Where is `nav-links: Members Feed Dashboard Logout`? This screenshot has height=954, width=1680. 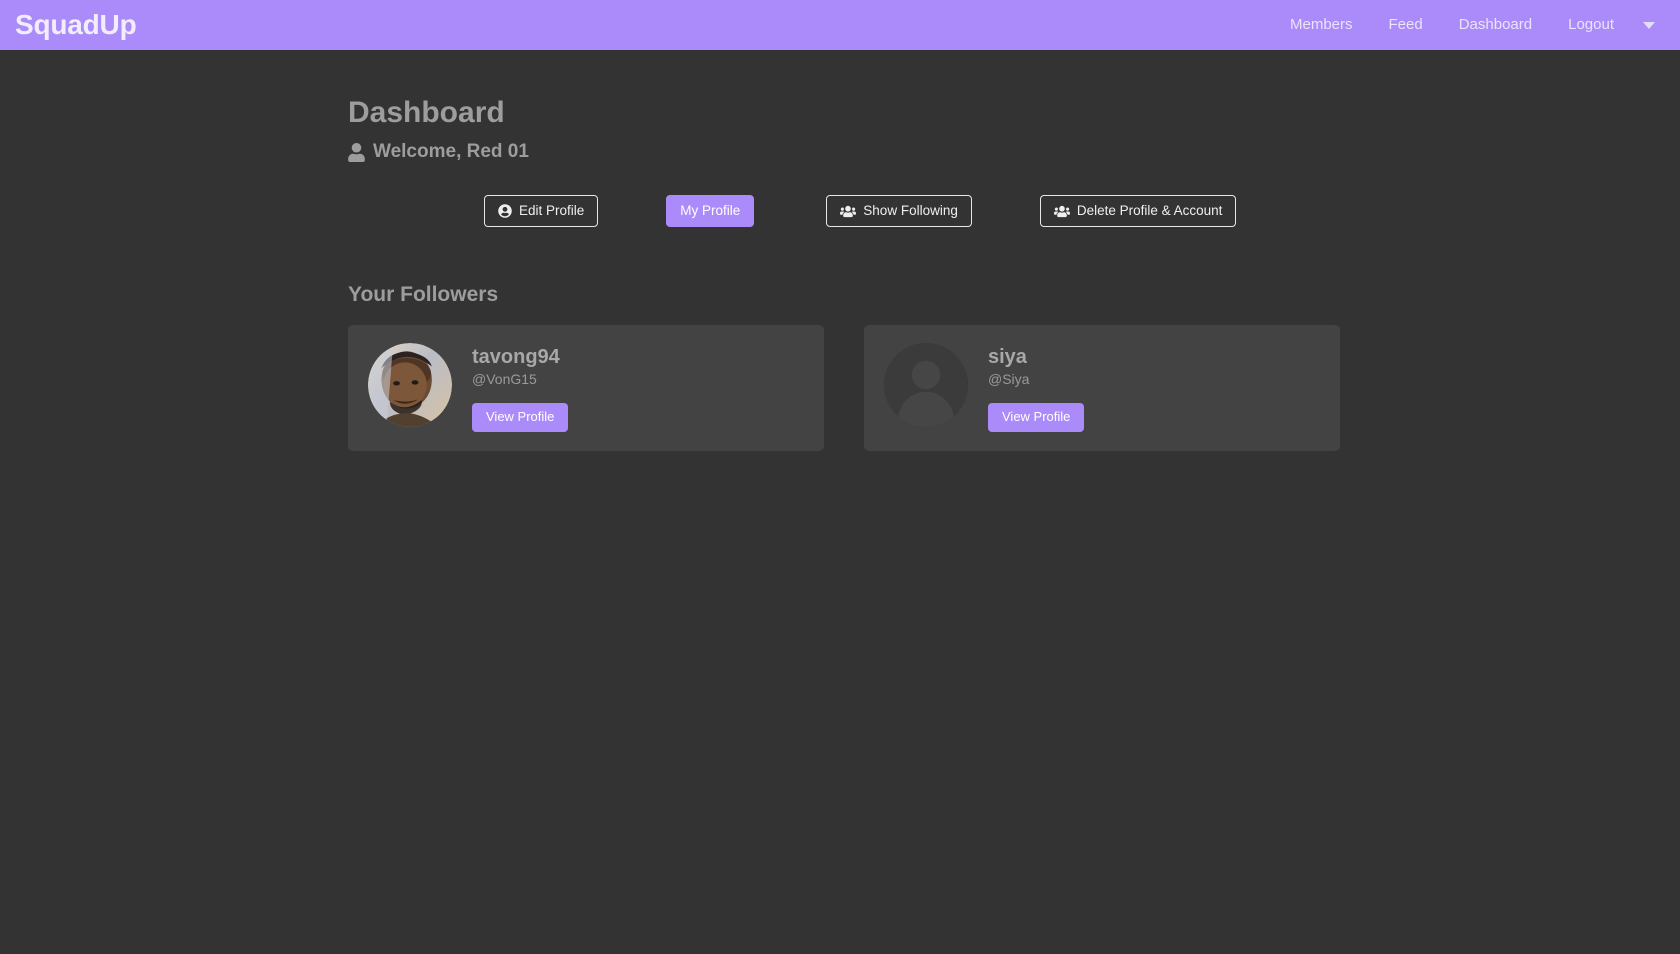
nav-links: Members Feed Dashboard Logout is located at coordinates (1469, 25).